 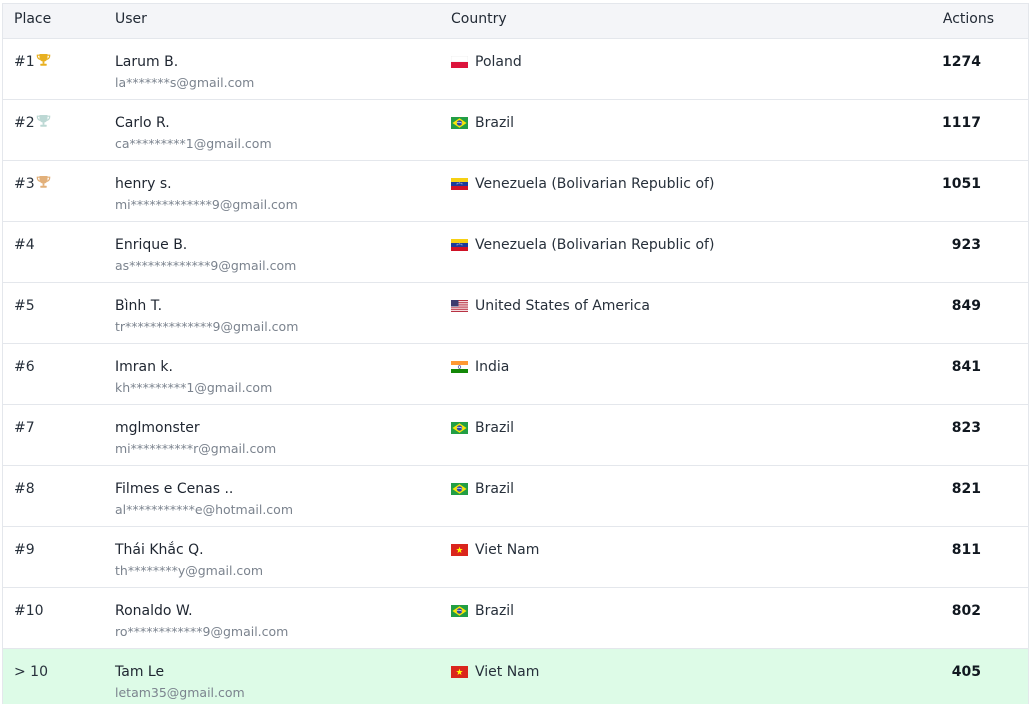 I want to click on user-name: Filmes e Cenas .., so click(x=174, y=489).